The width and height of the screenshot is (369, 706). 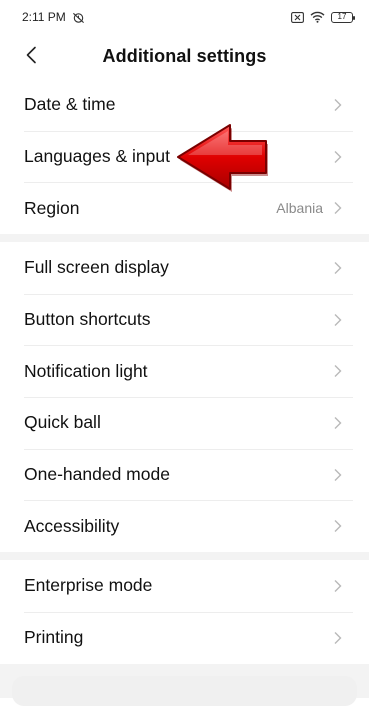 I want to click on page-title: Additional settings, so click(x=184, y=55).